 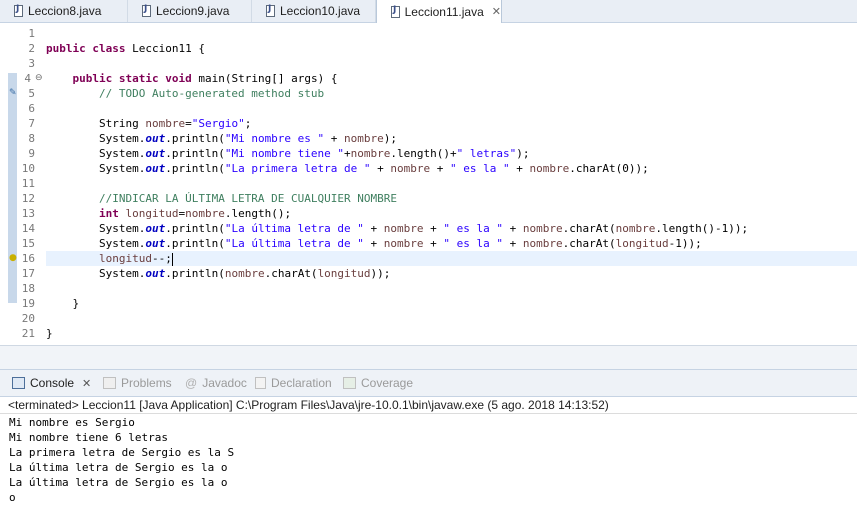 I want to click on tab-coverage: Coverage, so click(x=378, y=383).